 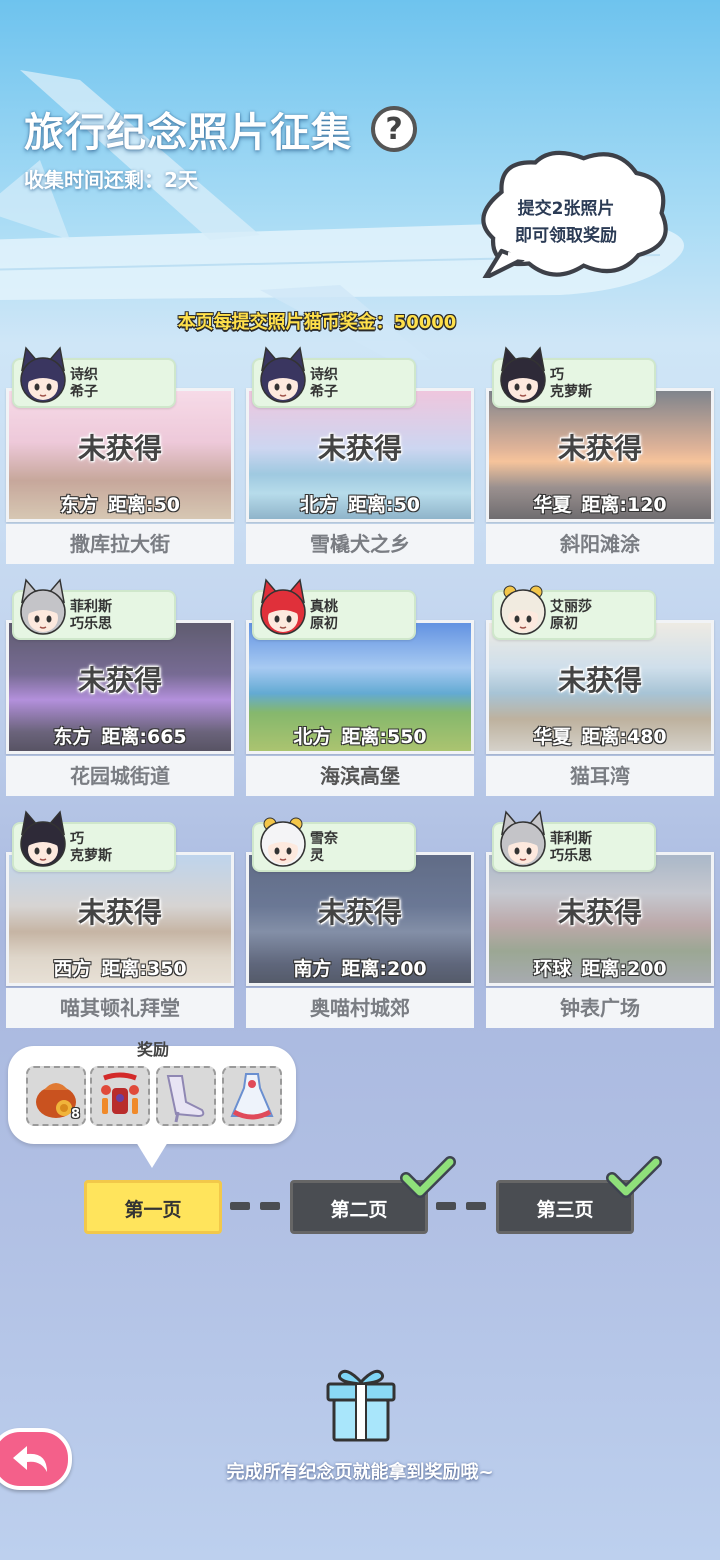 I want to click on photo-card: 未获得 东方 距离:50 撒库拉大街 诗织 希子, so click(x=120, y=455).